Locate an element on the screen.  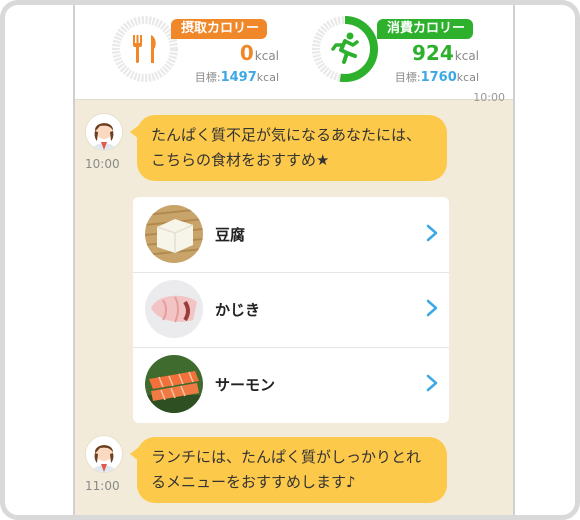
food-name: 豆腐 is located at coordinates (230, 235).